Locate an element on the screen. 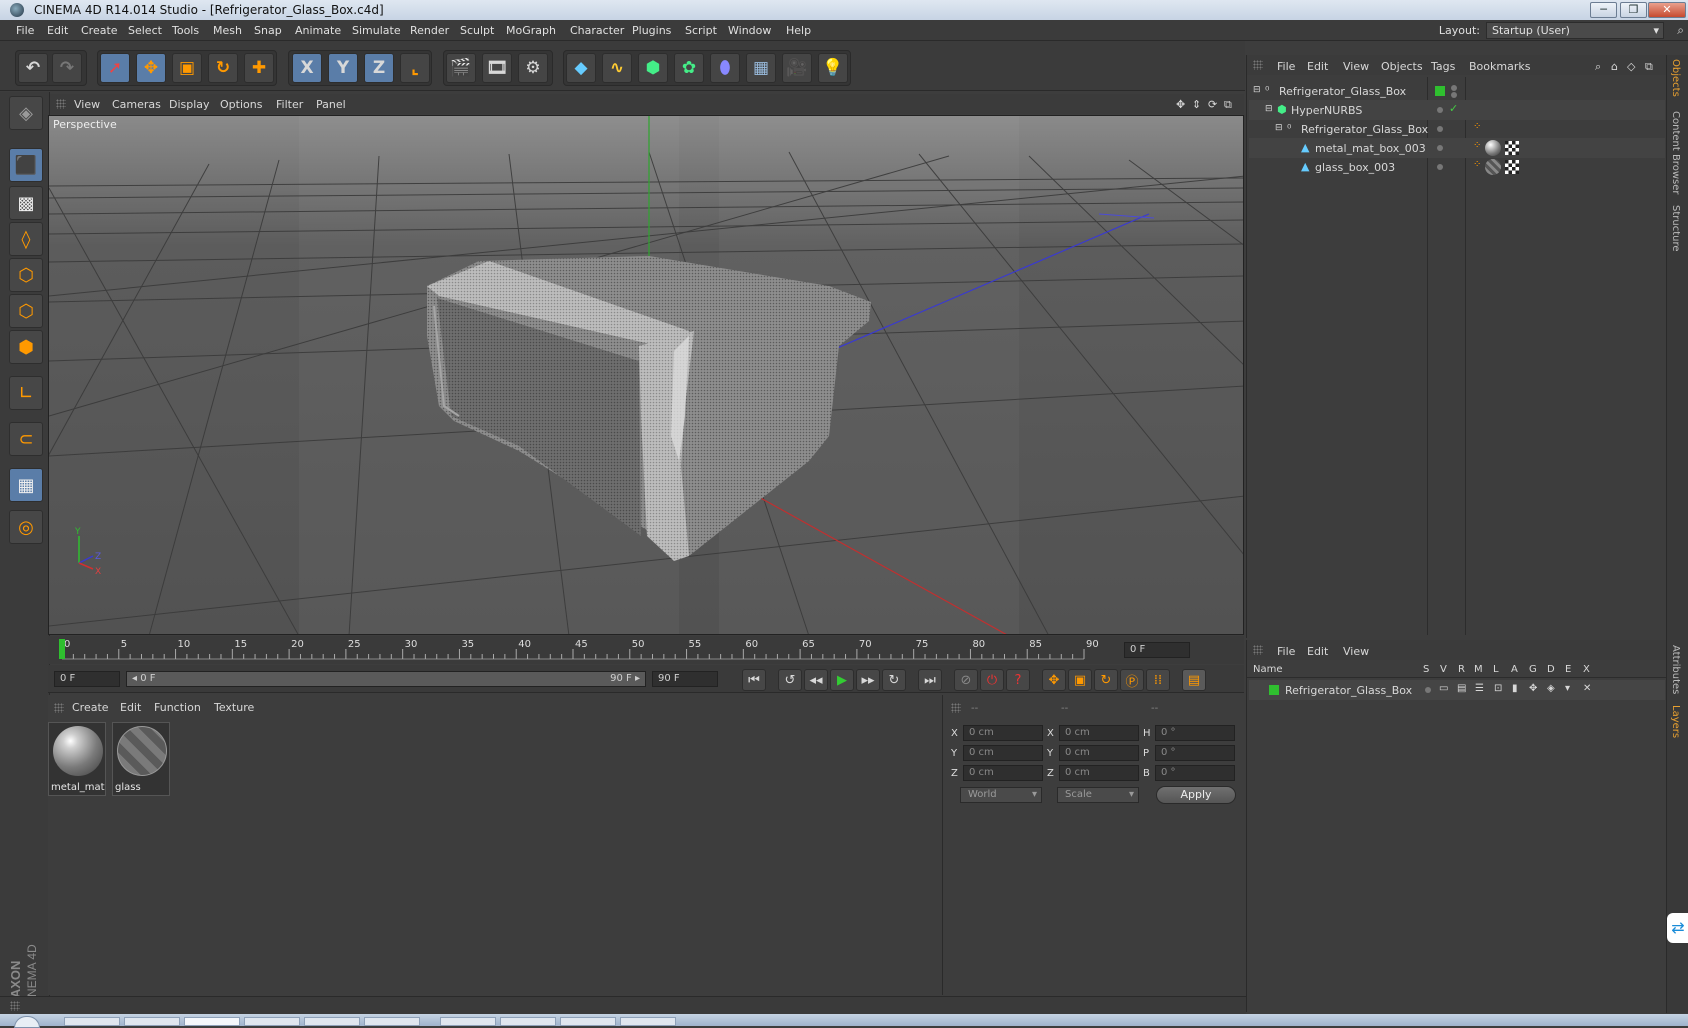  animation-toggle-icon: ▮ is located at coordinates (1515, 688).